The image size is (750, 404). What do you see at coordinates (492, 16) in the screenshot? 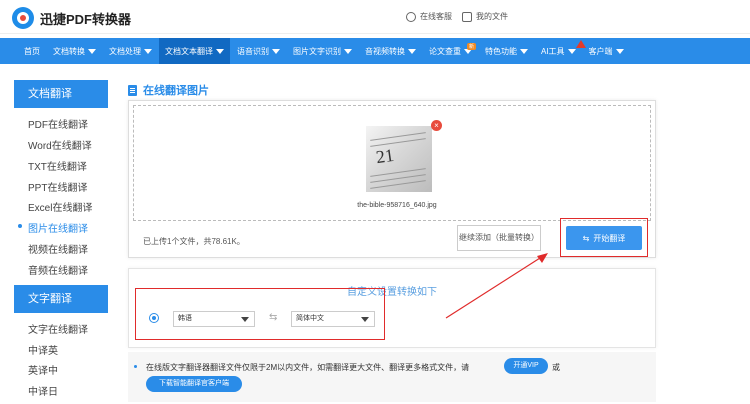
I see `my-files-label: 我的文件` at bounding box center [492, 16].